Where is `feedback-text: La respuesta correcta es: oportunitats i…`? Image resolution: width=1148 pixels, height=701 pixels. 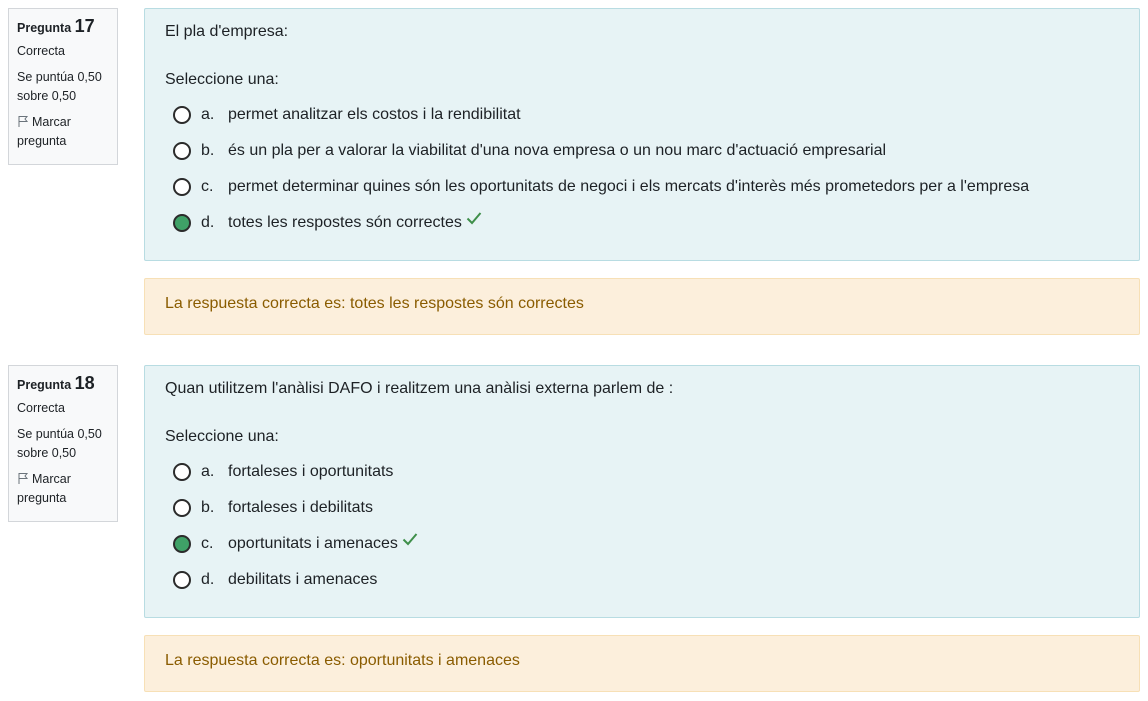 feedback-text: La respuesta correcta es: oportunitats i… is located at coordinates (342, 660).